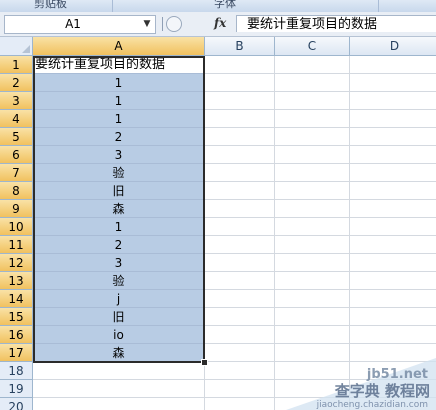 The height and width of the screenshot is (410, 436). I want to click on cell-b4, so click(240, 119).